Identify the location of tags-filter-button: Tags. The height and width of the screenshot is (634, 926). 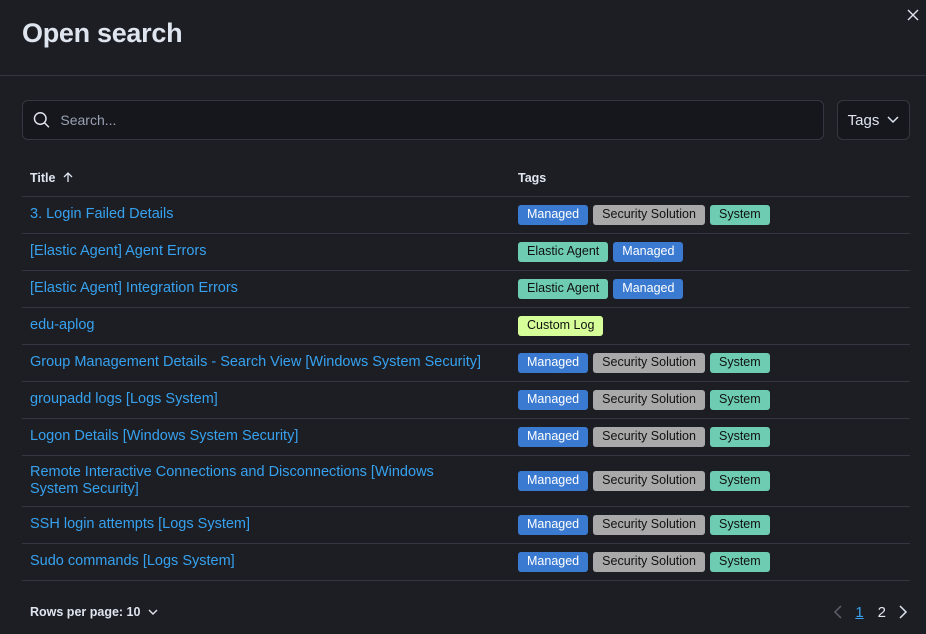
(873, 120).